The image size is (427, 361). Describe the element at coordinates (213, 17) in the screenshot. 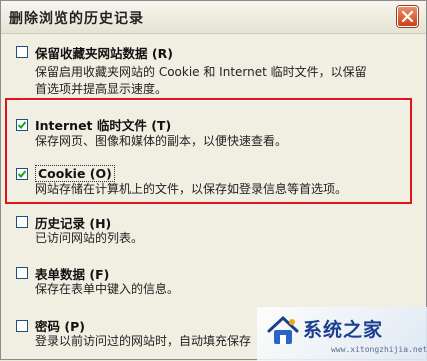

I see `title-bar: 删除浏览的历史记录` at that location.